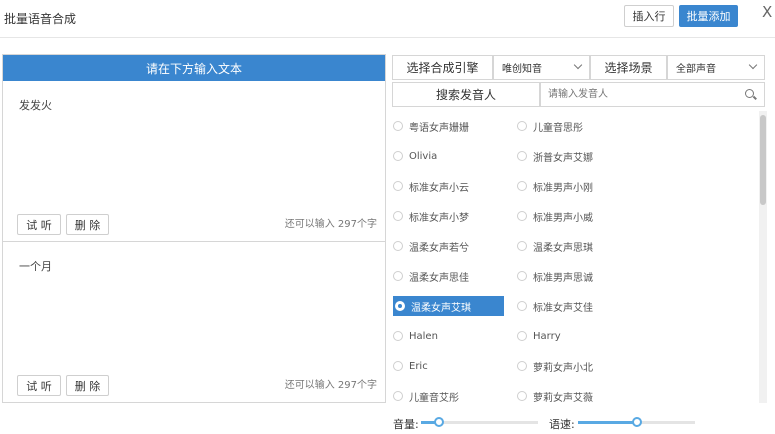 The height and width of the screenshot is (434, 775). I want to click on voice-option-label: 儿童音思彤, so click(558, 128).